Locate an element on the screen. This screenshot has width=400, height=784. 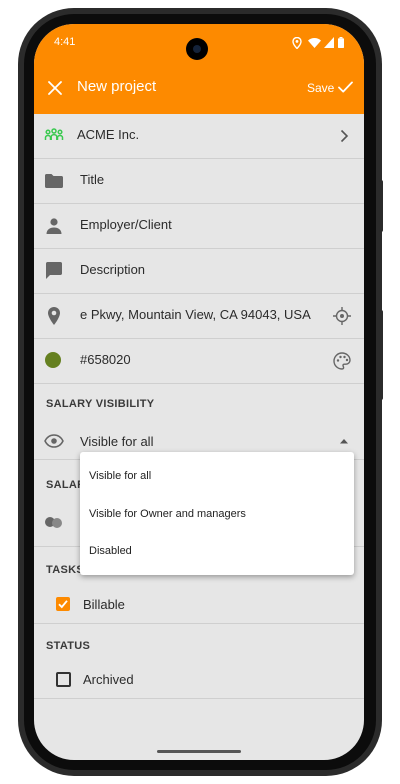
salary-visibility-heading: SALARY VISIBILITY is located at coordinates (100, 404).